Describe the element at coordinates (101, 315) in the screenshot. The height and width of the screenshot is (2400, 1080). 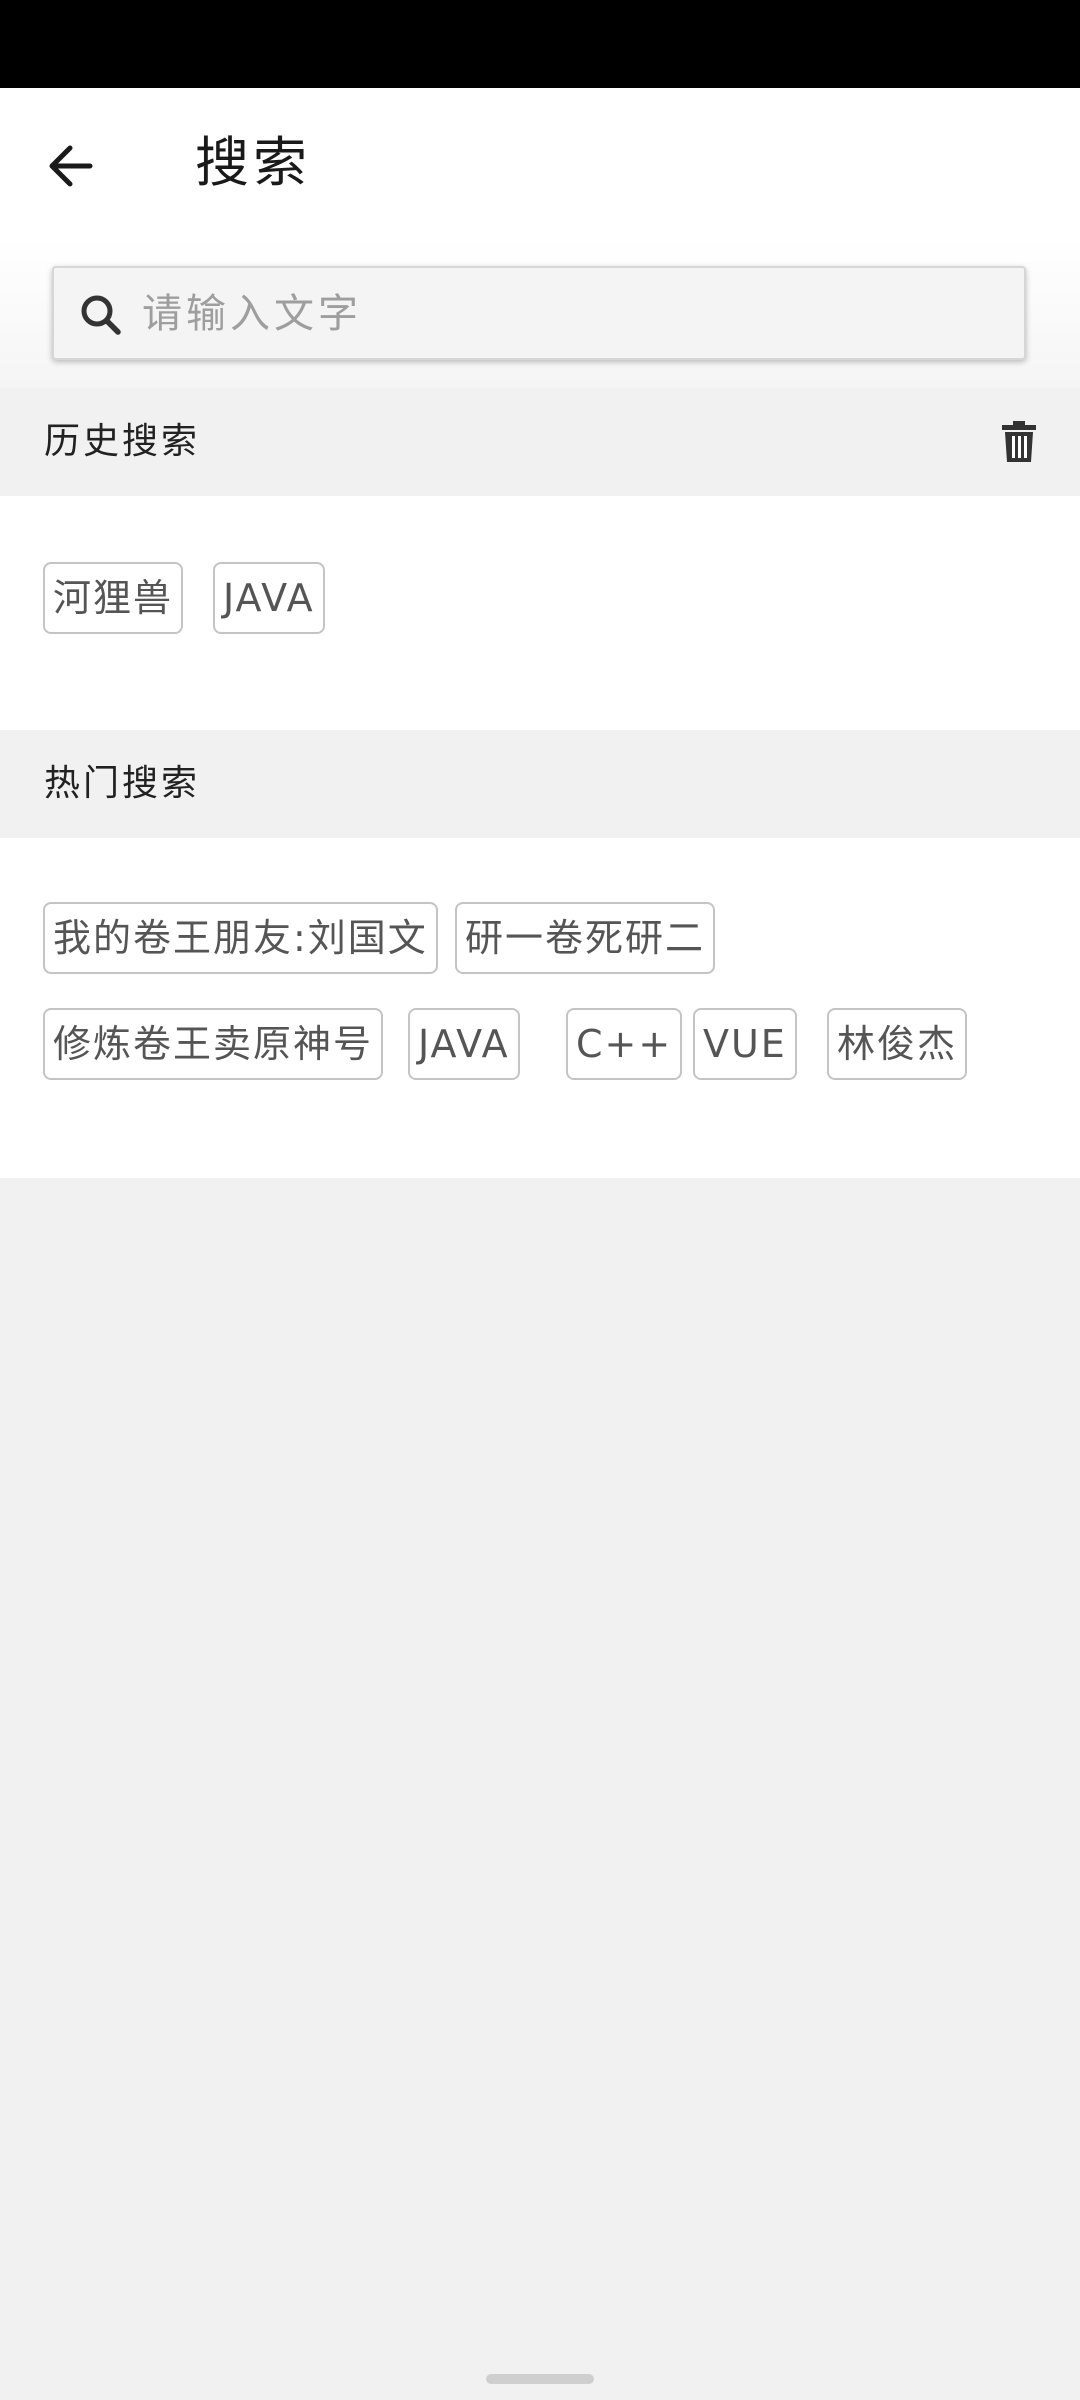
I see `search-icon` at that location.